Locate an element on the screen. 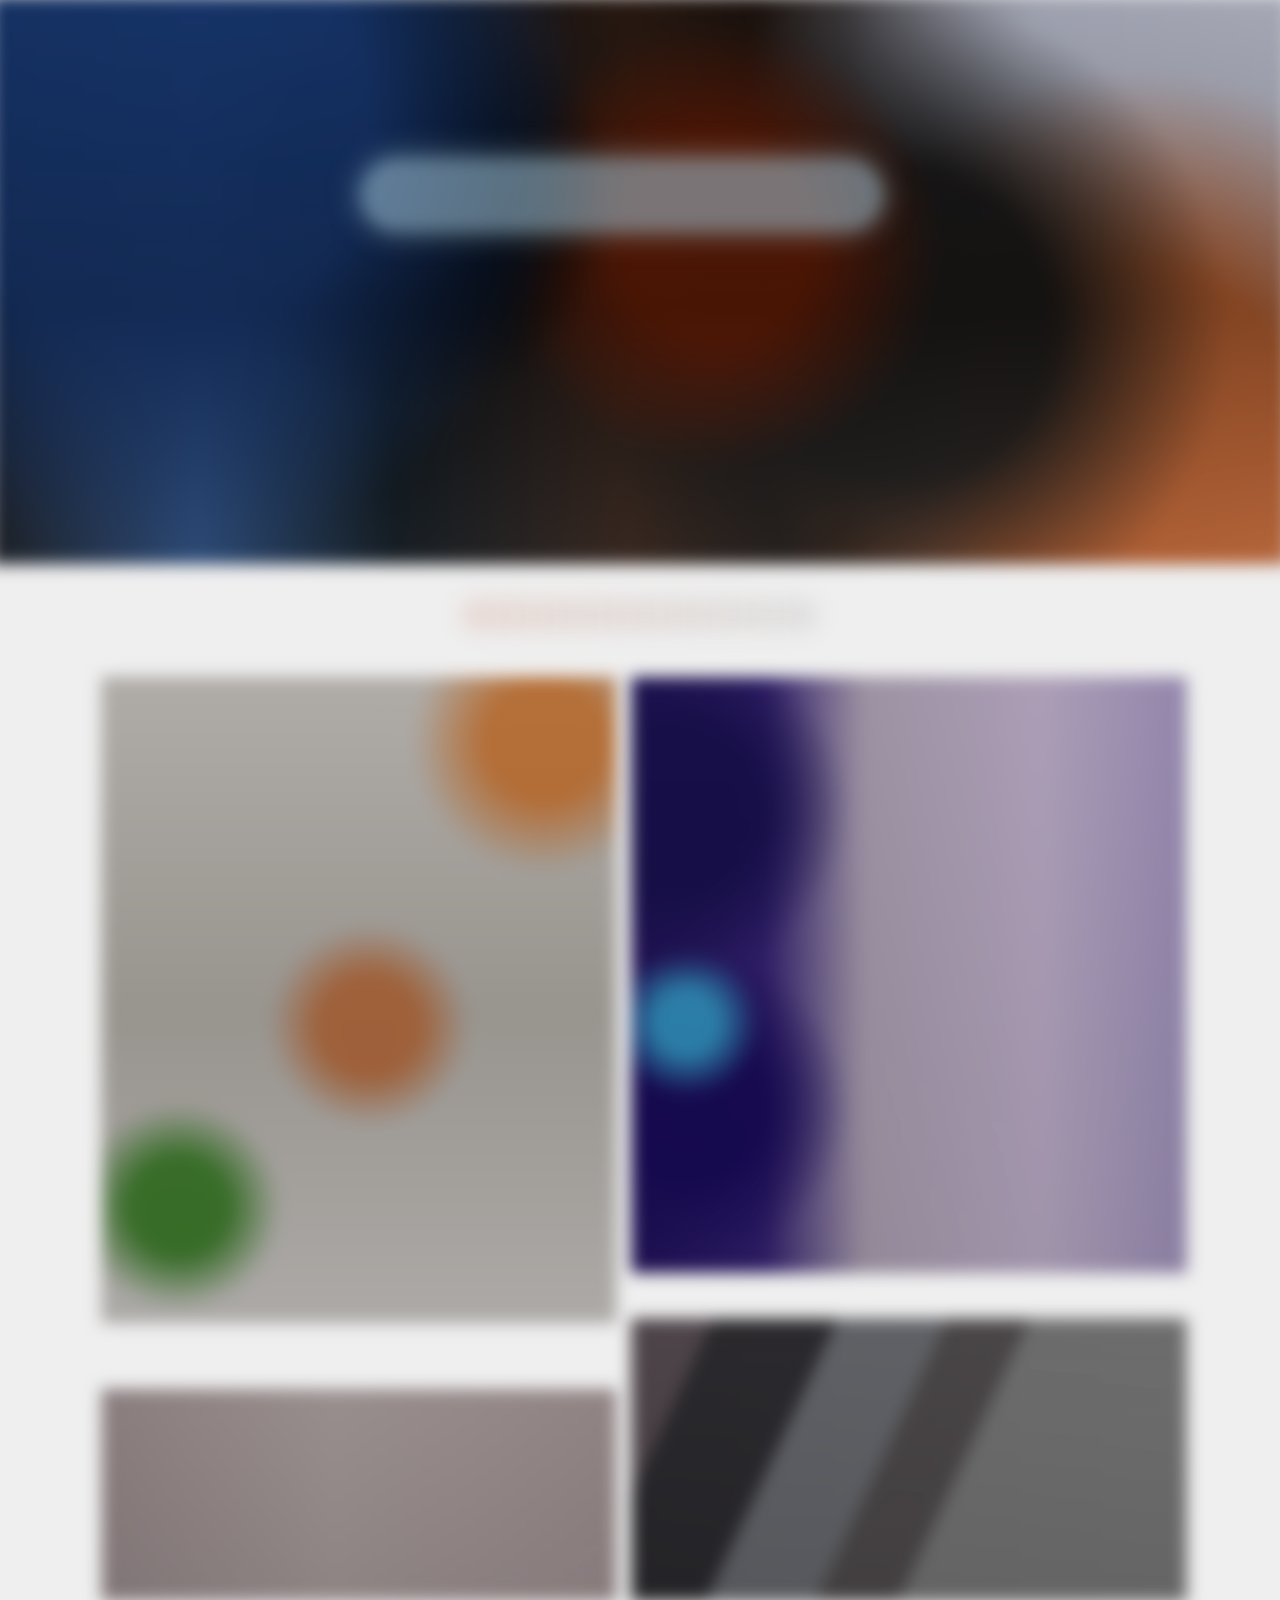  section-heading-blurred-text is located at coordinates (640, 615).